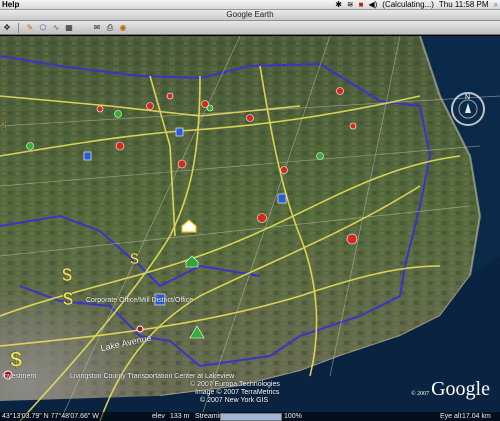  Describe the element at coordinates (56, 28) in the screenshot. I see `path-icon: ∿` at that location.